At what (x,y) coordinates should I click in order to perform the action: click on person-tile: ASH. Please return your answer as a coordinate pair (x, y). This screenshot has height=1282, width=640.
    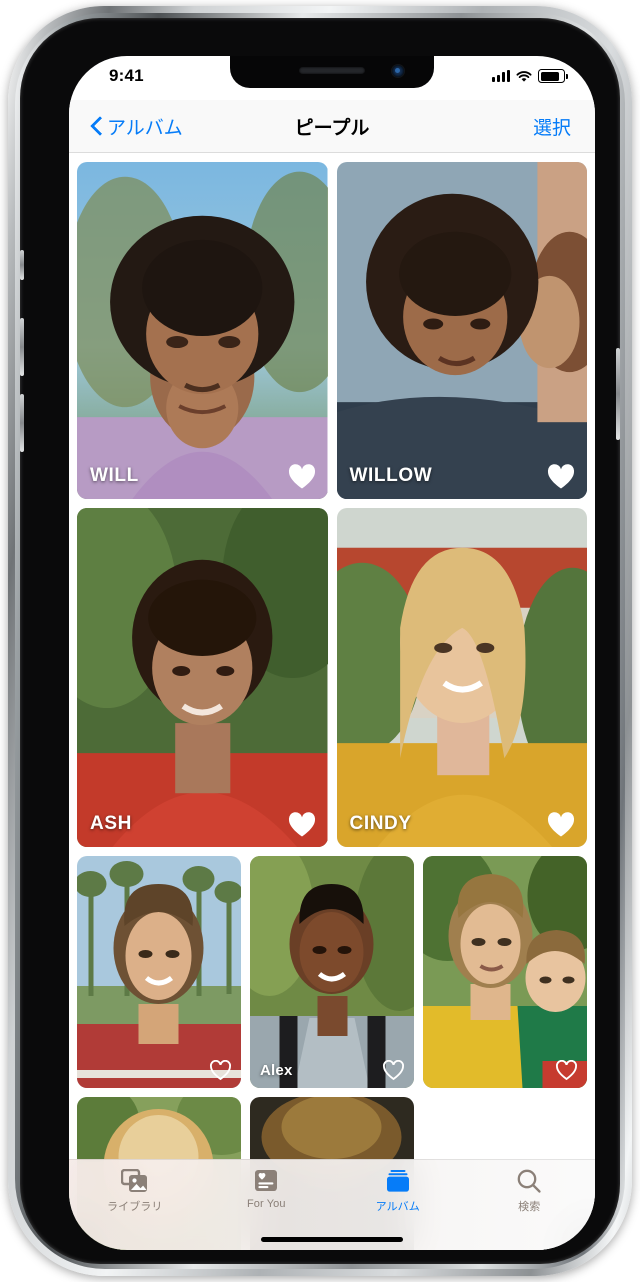
    Looking at the image, I should click on (202, 677).